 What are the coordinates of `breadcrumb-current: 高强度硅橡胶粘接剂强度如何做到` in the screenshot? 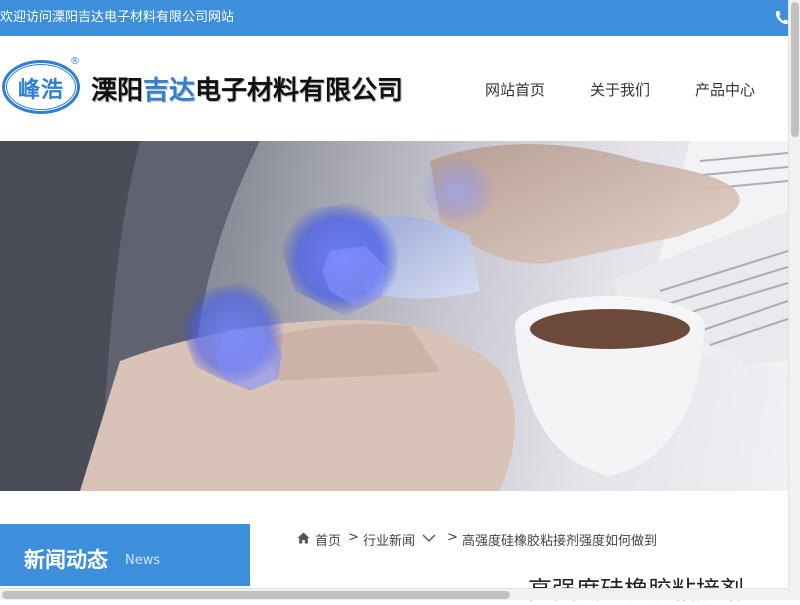 It's located at (560, 541).